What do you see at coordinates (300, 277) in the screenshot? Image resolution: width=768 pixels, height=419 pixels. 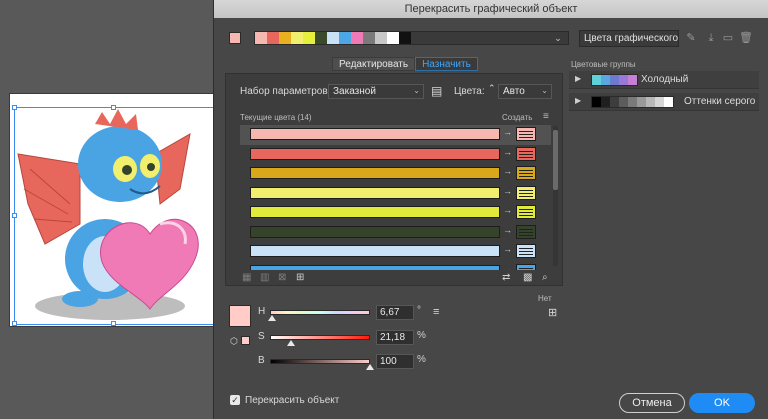 I see `new-row-icon: ⊞` at bounding box center [300, 277].